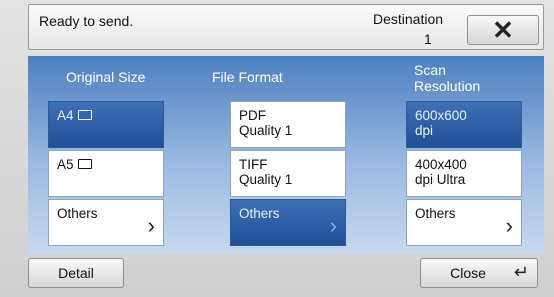 This screenshot has width=554, height=297. What do you see at coordinates (65, 115) in the screenshot?
I see `option-label: A4` at bounding box center [65, 115].